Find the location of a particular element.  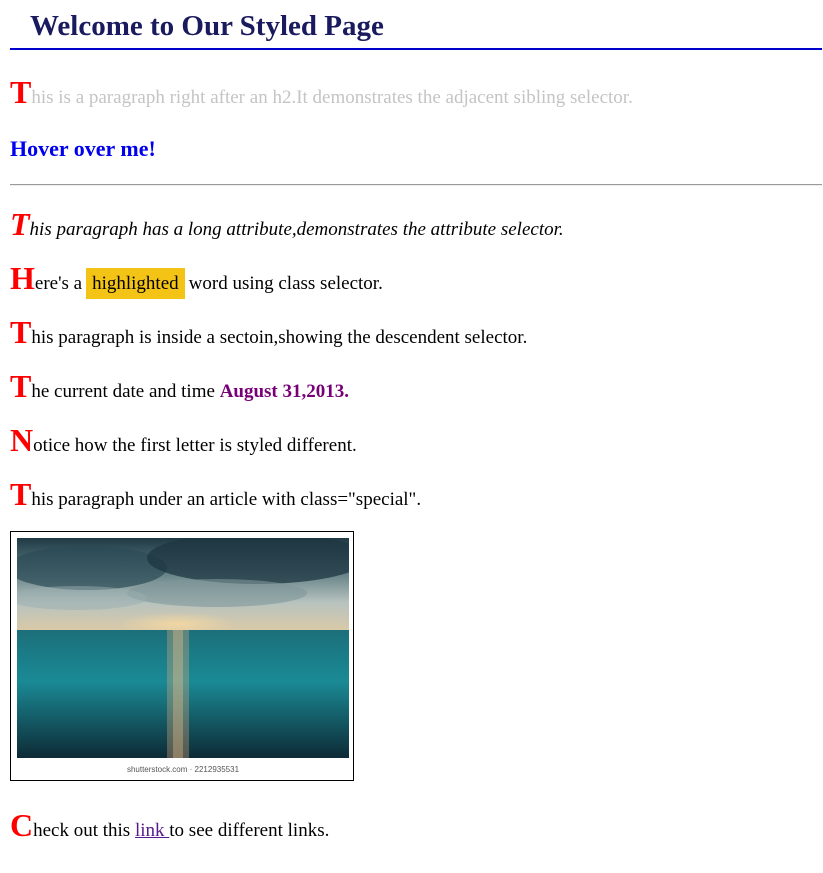

drop-cap: N is located at coordinates (22, 440).